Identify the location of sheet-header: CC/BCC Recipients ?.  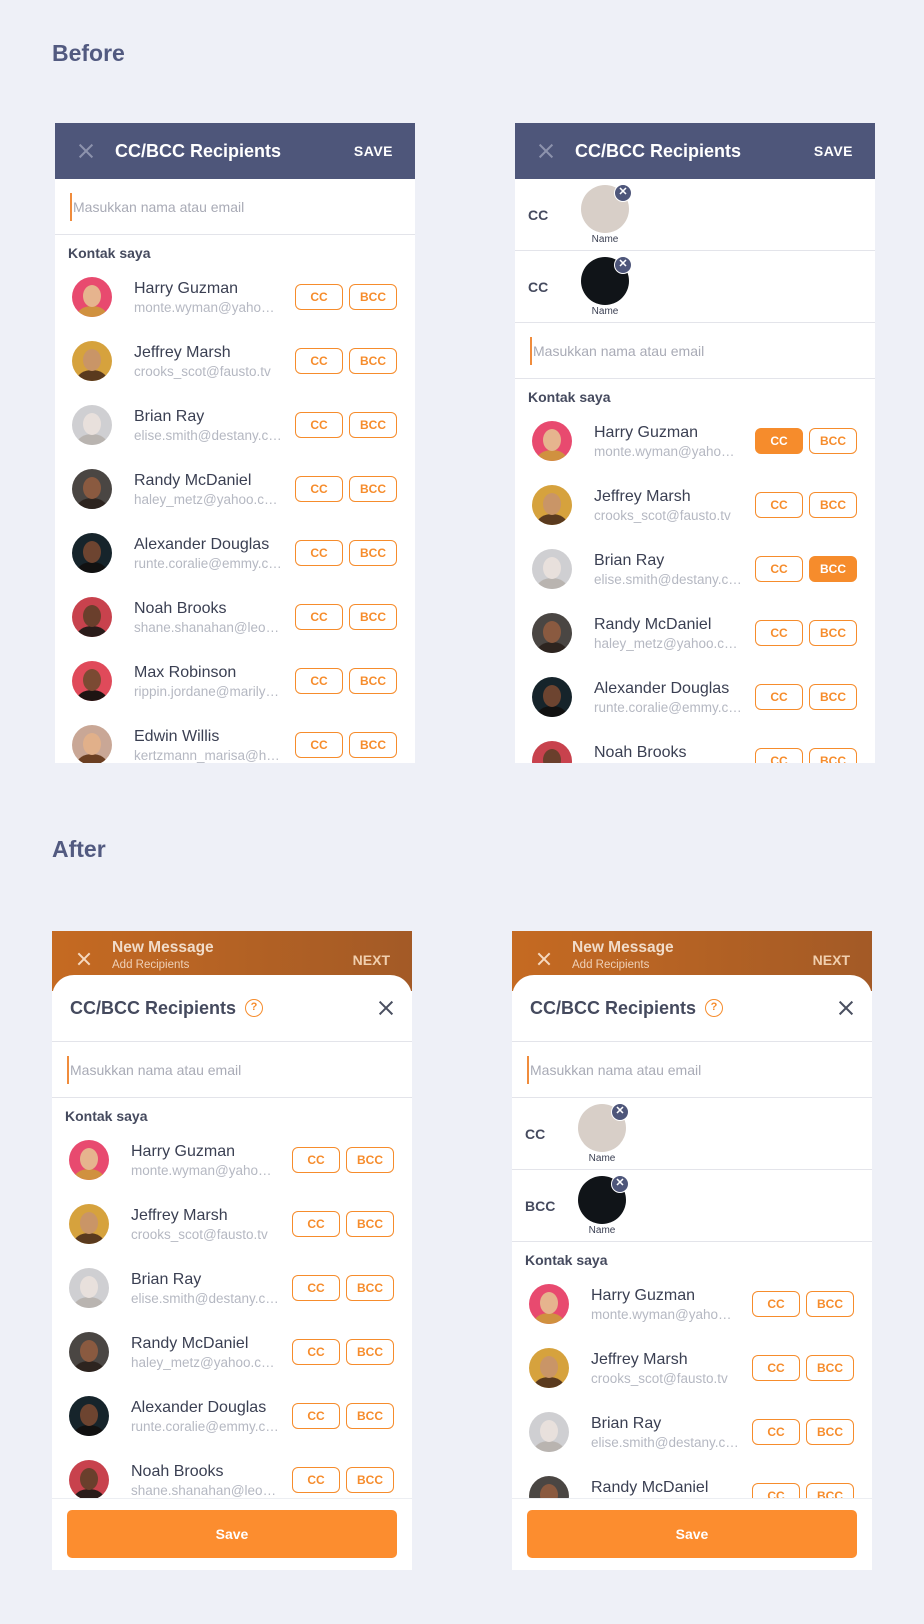
(232, 1008).